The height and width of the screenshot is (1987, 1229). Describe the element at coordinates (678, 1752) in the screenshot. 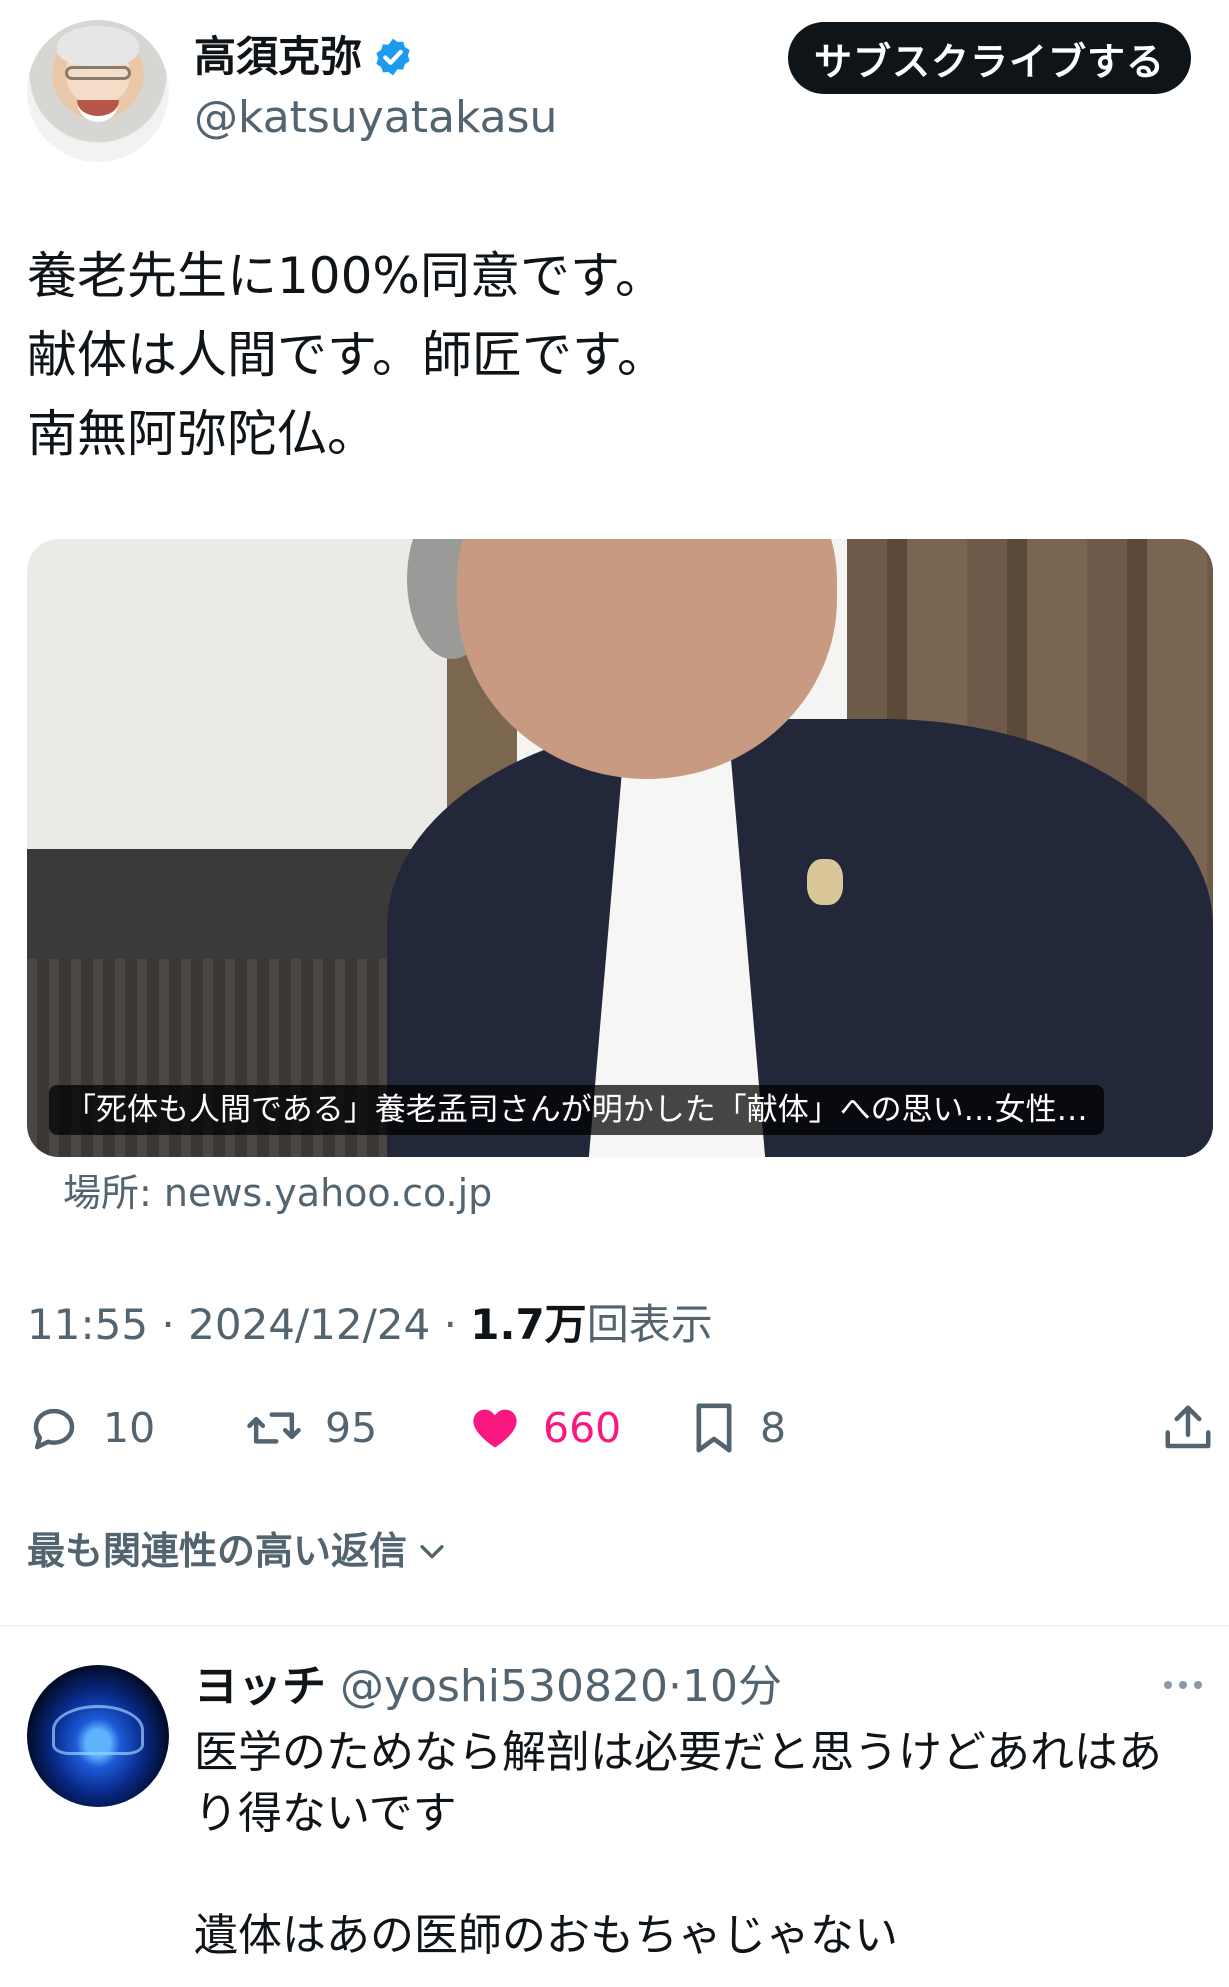

I see `reply-text-line: 医学のためなら解剖は必要だと思うけどあれはあ` at that location.